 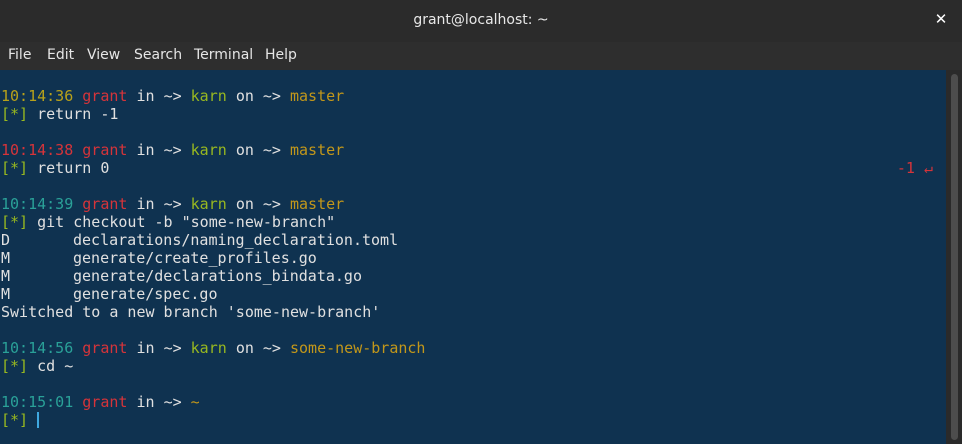 I want to click on return-code: -1 ↵, so click(x=914, y=168).